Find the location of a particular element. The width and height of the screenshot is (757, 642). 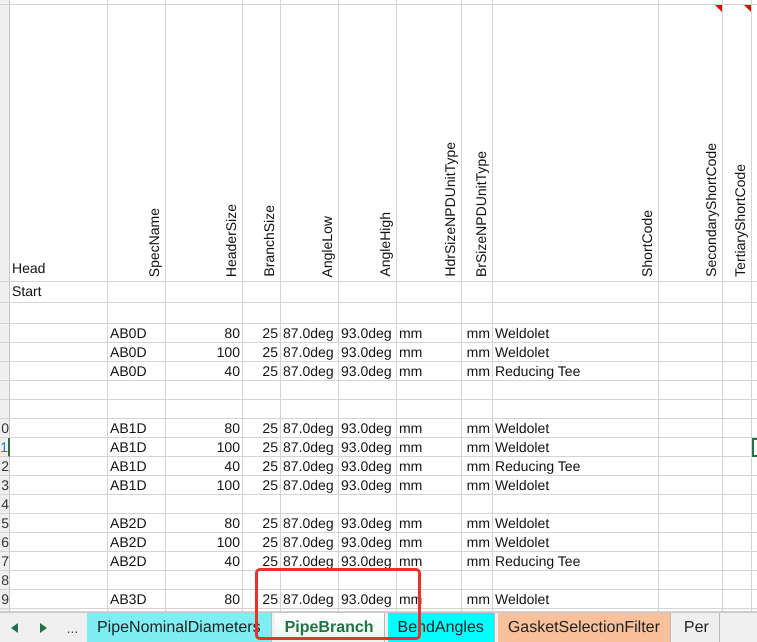

header-cell: BrSizeNPDUnitType is located at coordinates (477, 143).